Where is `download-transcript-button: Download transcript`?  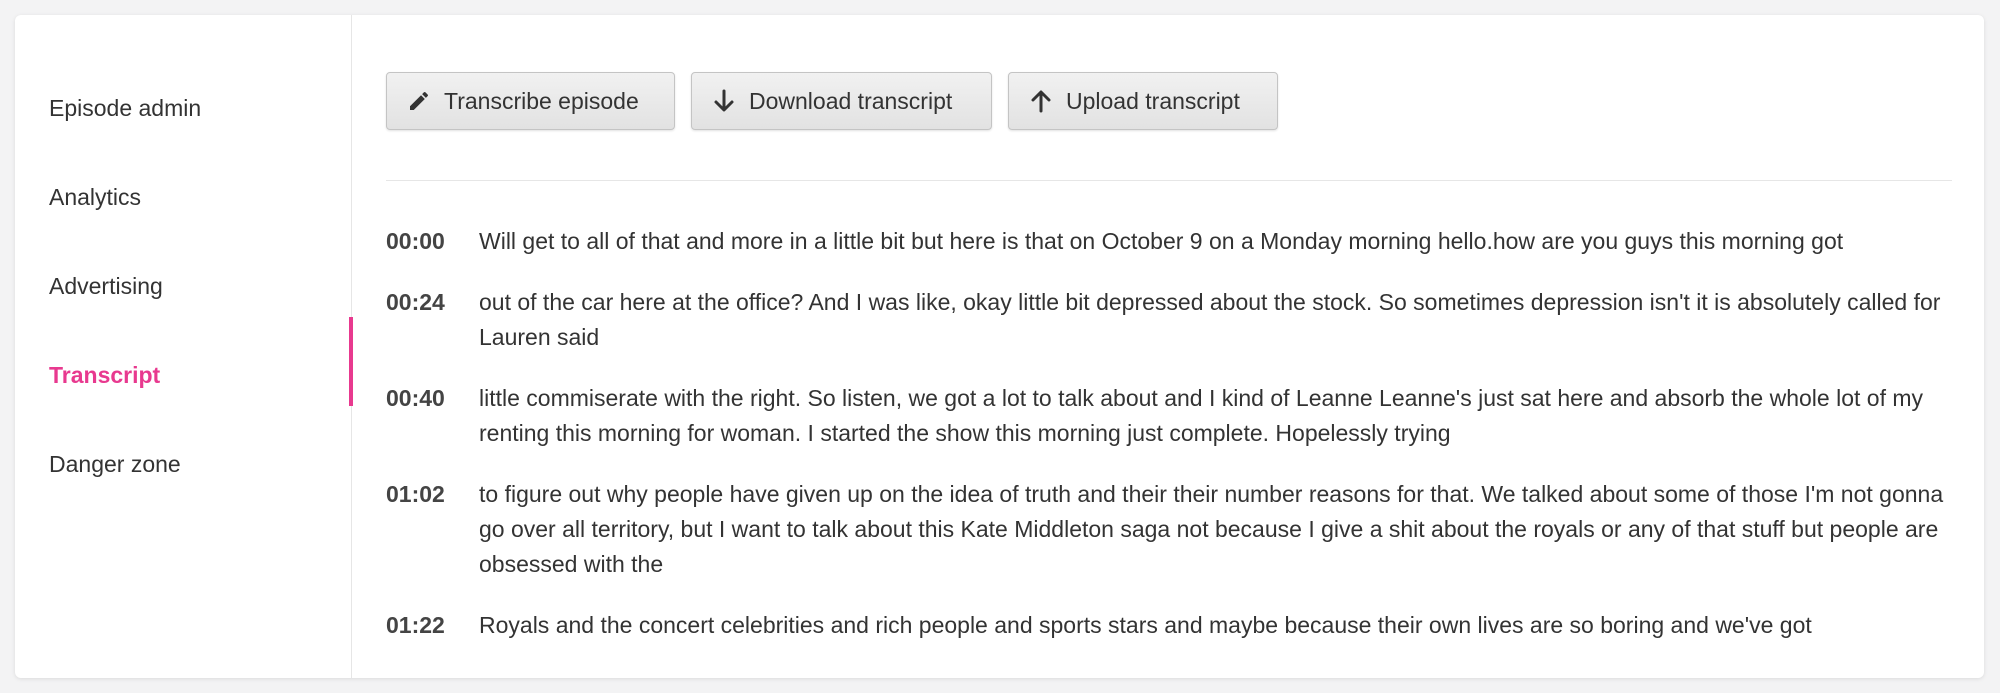 download-transcript-button: Download transcript is located at coordinates (841, 101).